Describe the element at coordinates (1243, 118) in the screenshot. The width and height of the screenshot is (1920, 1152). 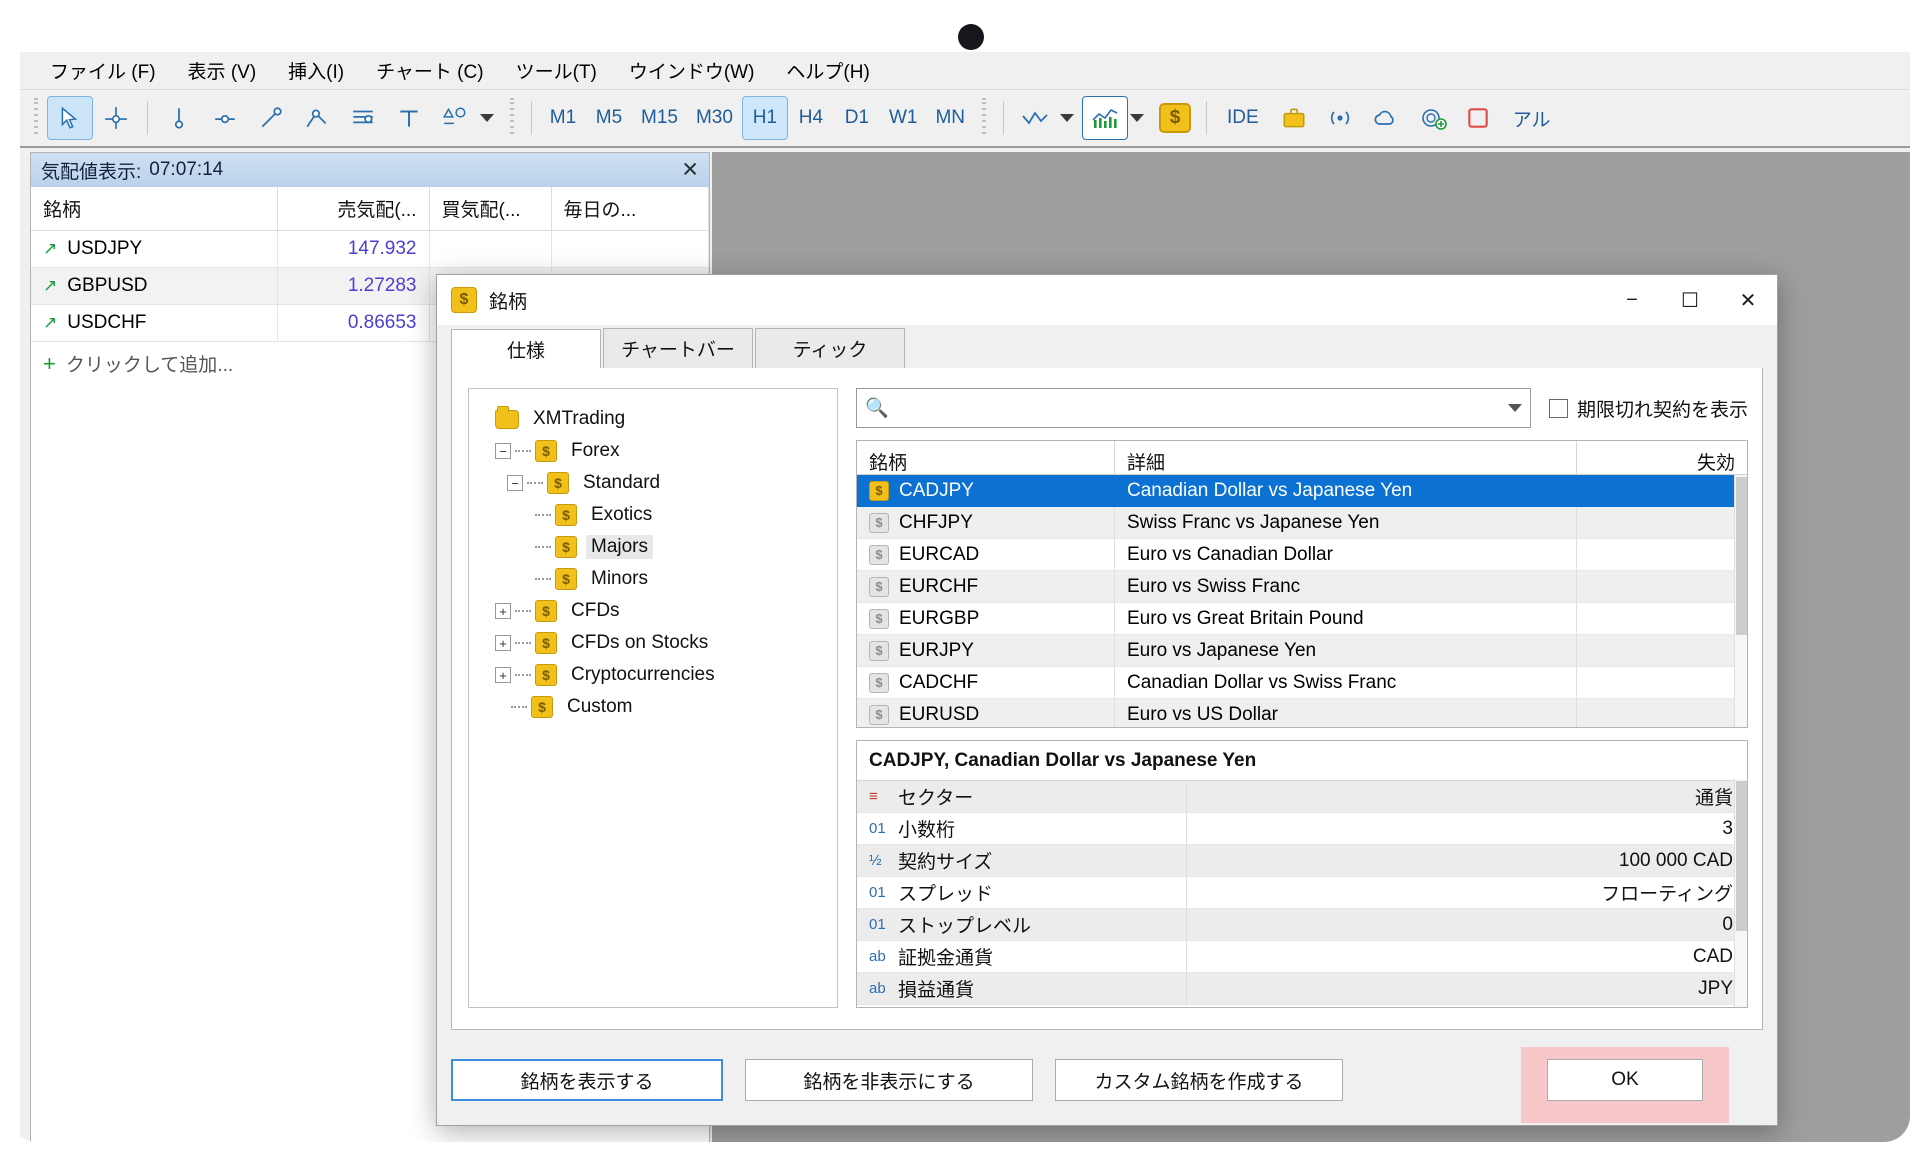
I see `ide-button: IDE` at that location.